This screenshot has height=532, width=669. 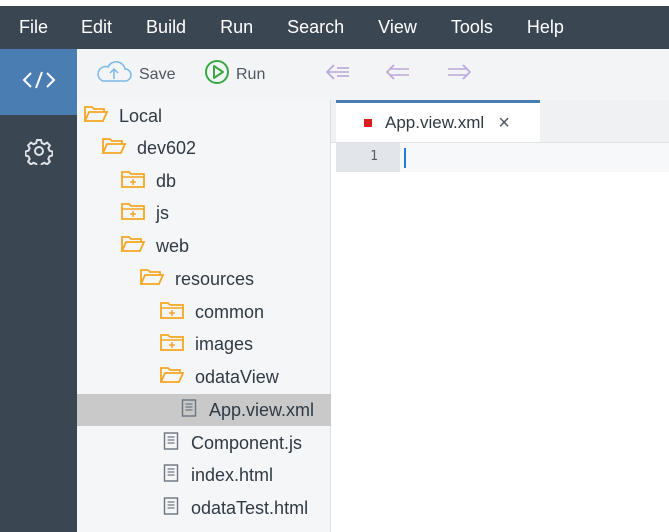 I want to click on menu-file: File, so click(x=33, y=27).